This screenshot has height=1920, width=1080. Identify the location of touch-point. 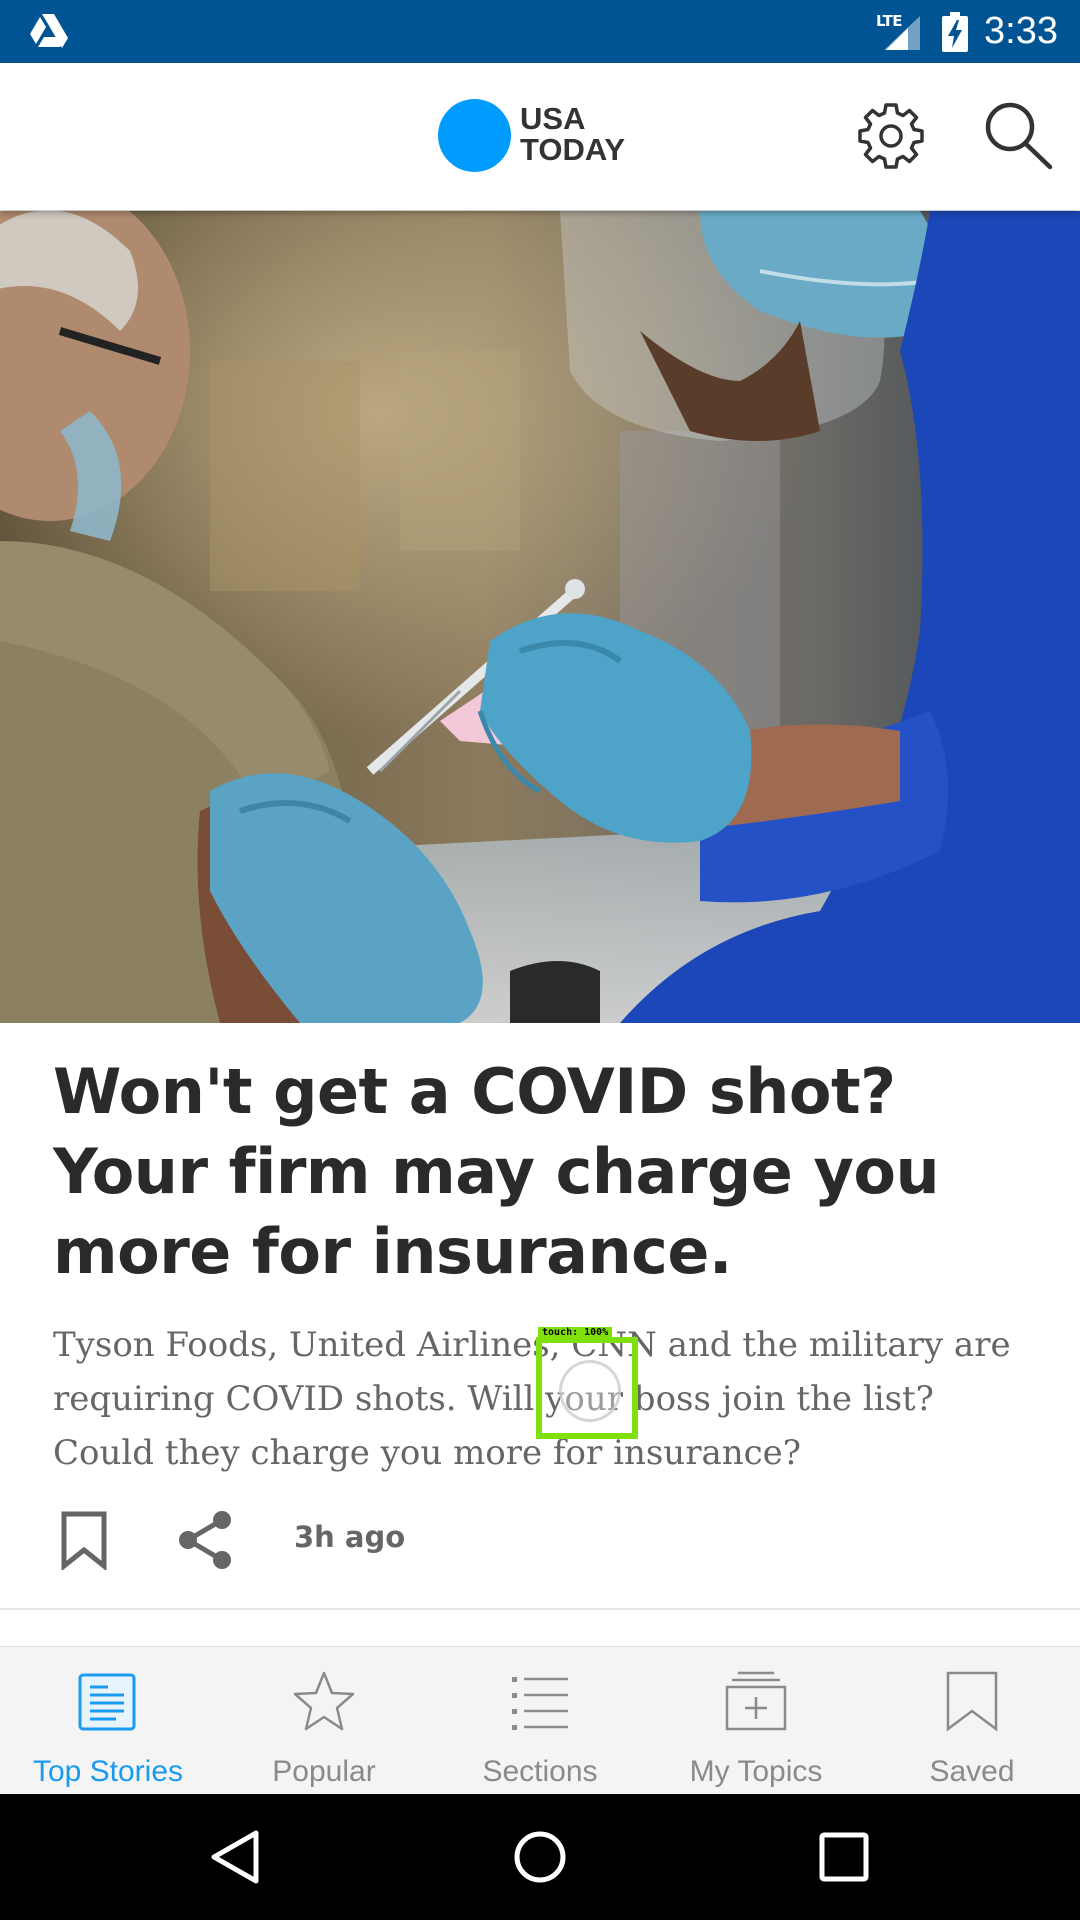
(590, 1391).